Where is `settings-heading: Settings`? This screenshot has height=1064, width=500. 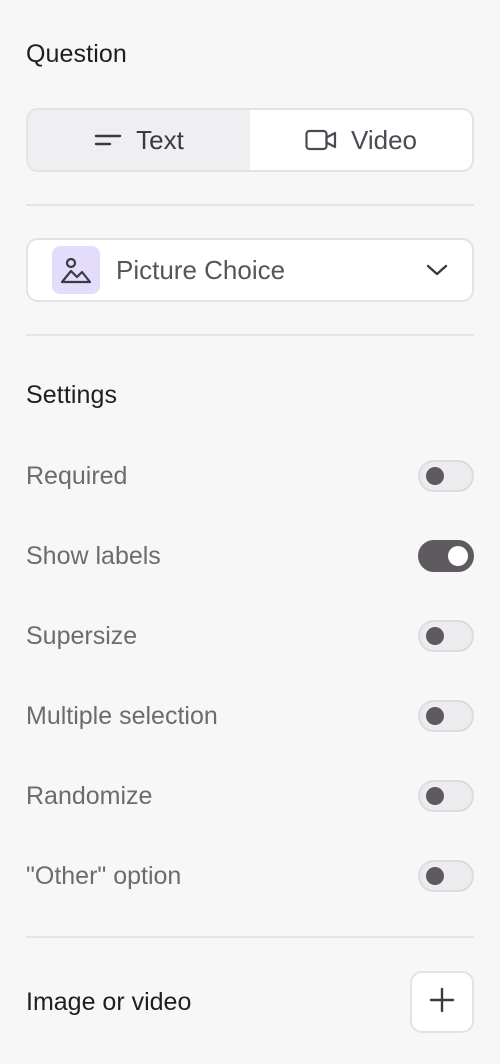 settings-heading: Settings is located at coordinates (72, 395).